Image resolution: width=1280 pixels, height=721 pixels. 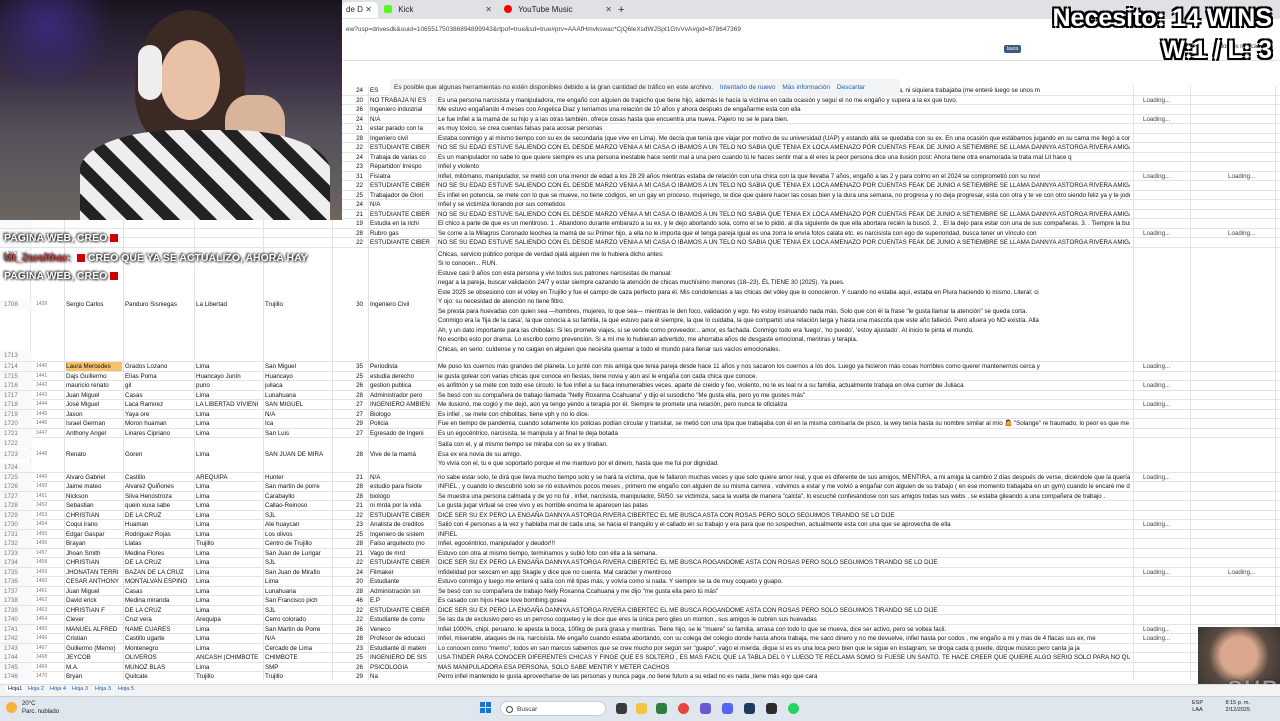 What do you see at coordinates (16, 423) in the screenshot?
I see `cell-rn: 1720` at bounding box center [16, 423].